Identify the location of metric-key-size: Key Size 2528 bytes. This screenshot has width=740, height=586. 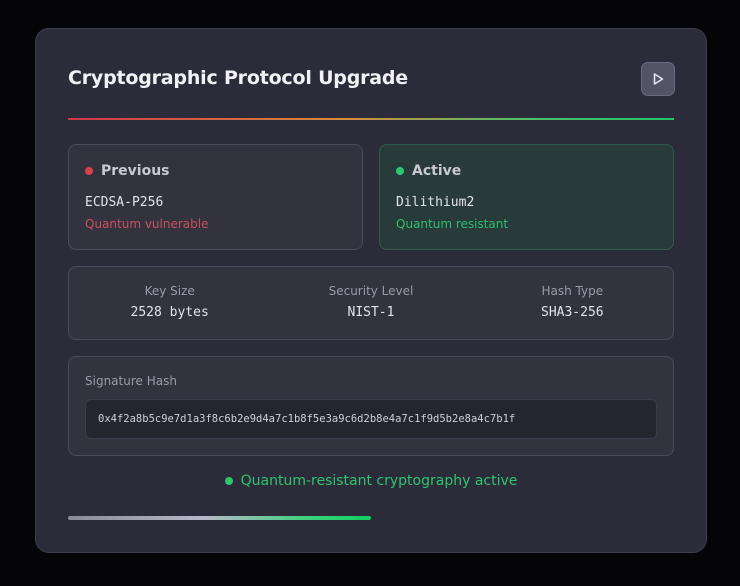
(169, 303).